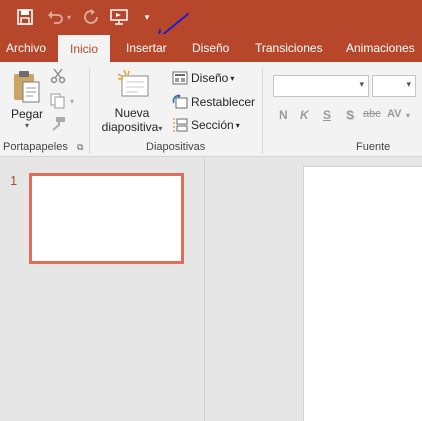 This screenshot has height=421, width=422. Describe the element at coordinates (146, 48) in the screenshot. I see `tab-insertar: Insertar` at that location.